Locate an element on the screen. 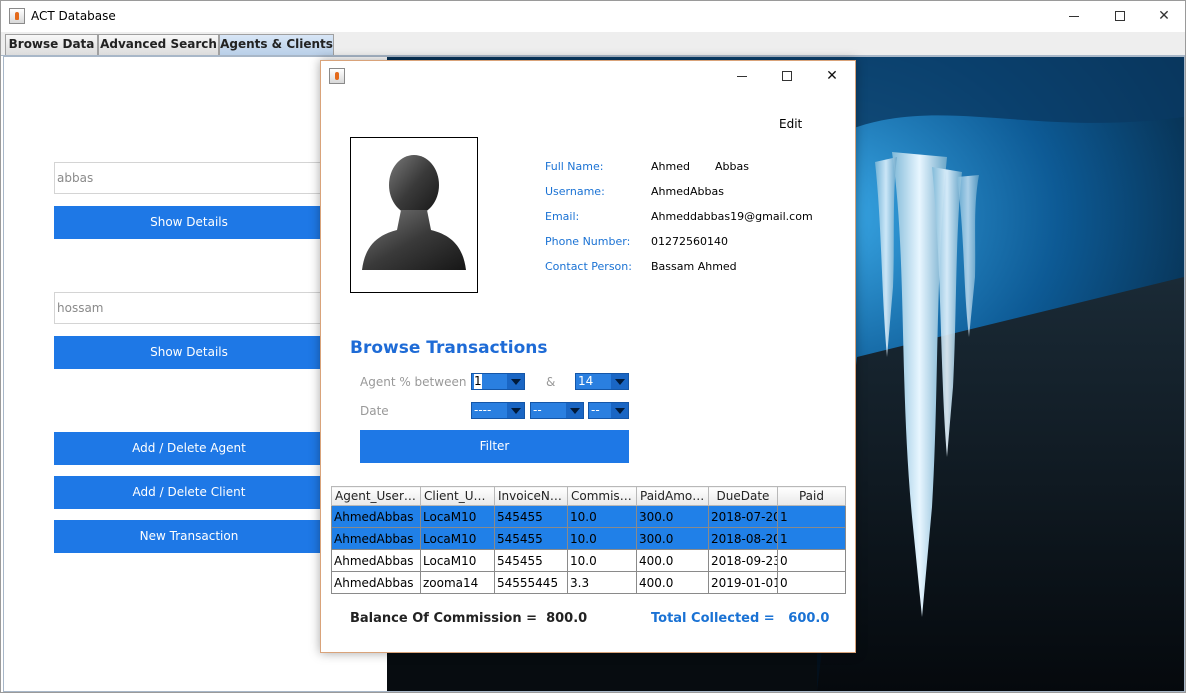 This screenshot has height=693, width=1186. date-label: Date is located at coordinates (374, 411).